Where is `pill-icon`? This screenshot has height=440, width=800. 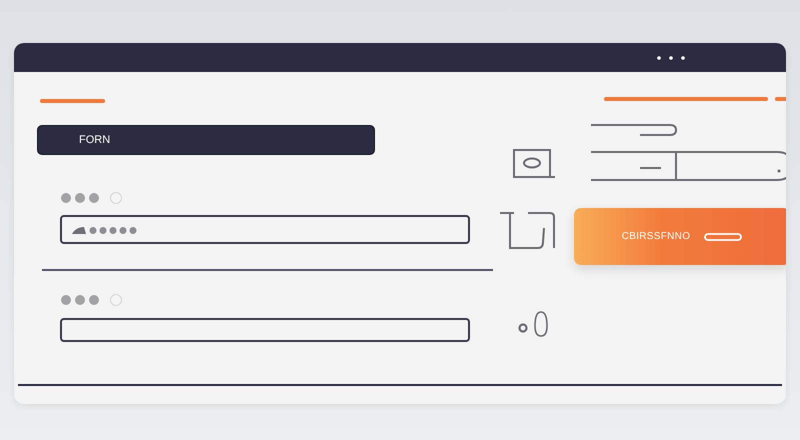
pill-icon is located at coordinates (723, 236).